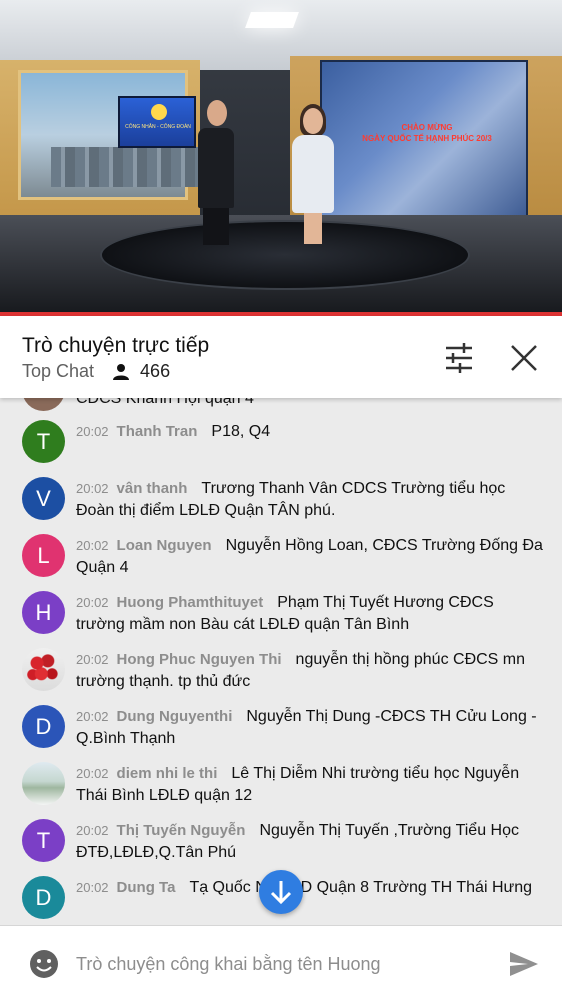  I want to click on city-skyline, so click(126, 167).